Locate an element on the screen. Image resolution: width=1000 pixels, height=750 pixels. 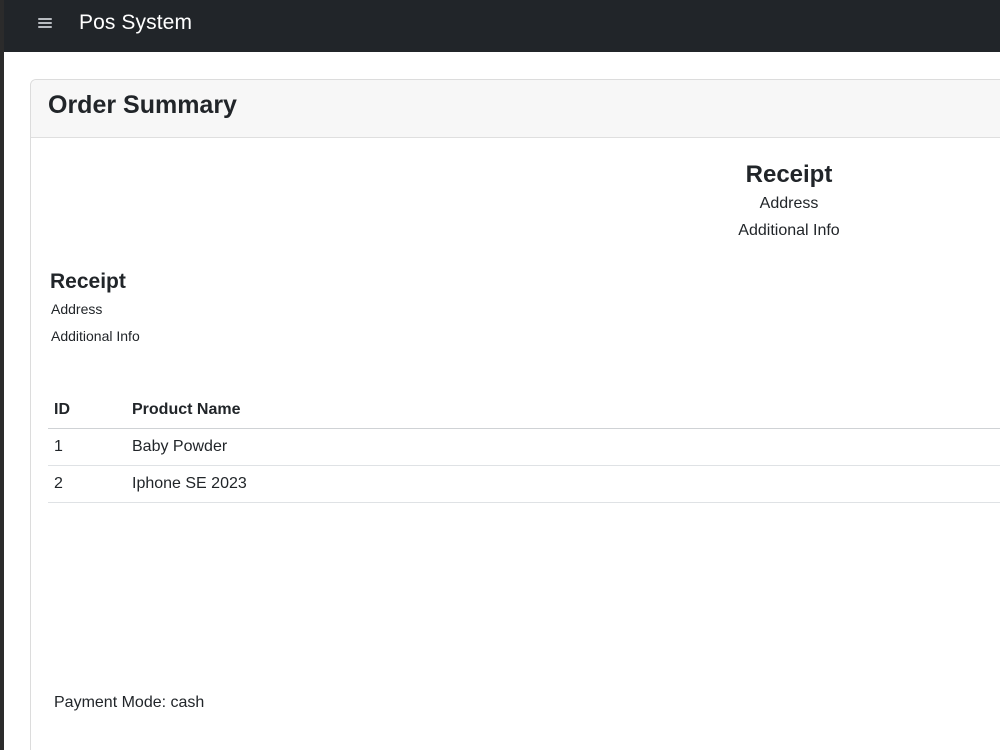
cell-id: 2 is located at coordinates (87, 484).